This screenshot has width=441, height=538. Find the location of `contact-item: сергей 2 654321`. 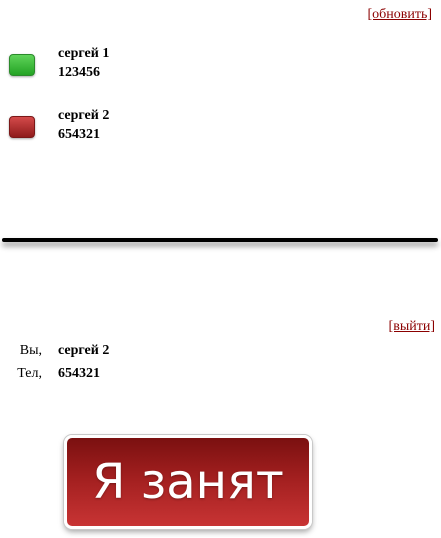

contact-item: сергей 2 654321 is located at coordinates (158, 128).